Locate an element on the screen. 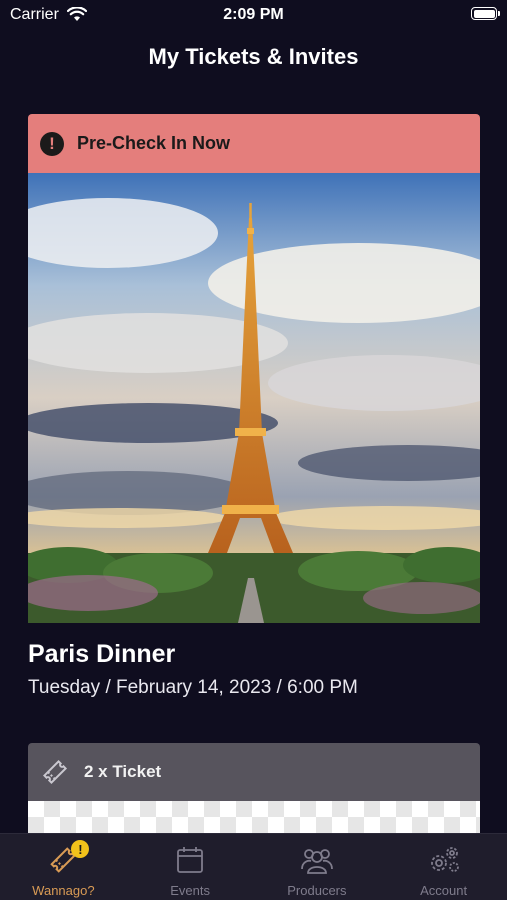  clock: 2:09 PM is located at coordinates (253, 14).